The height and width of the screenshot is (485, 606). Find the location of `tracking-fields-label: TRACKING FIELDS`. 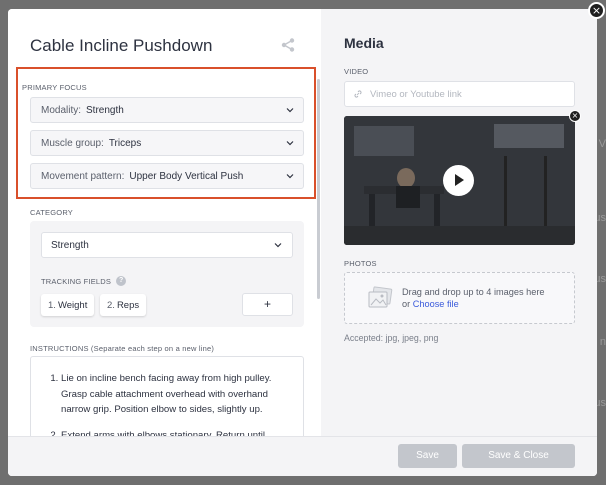

tracking-fields-label: TRACKING FIELDS is located at coordinates (76, 281).